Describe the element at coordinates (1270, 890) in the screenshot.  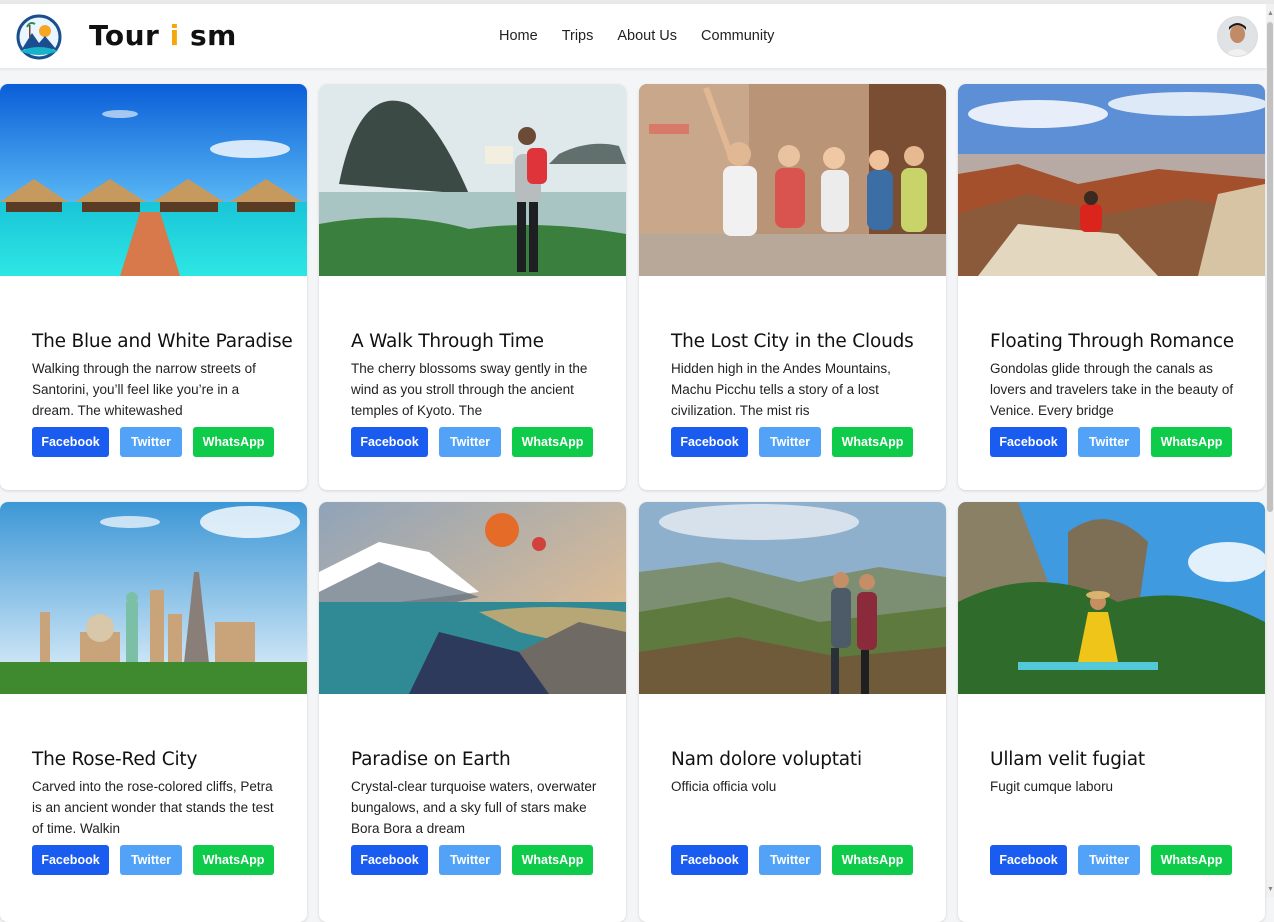
I see `scroll-down-icon: ▼` at that location.